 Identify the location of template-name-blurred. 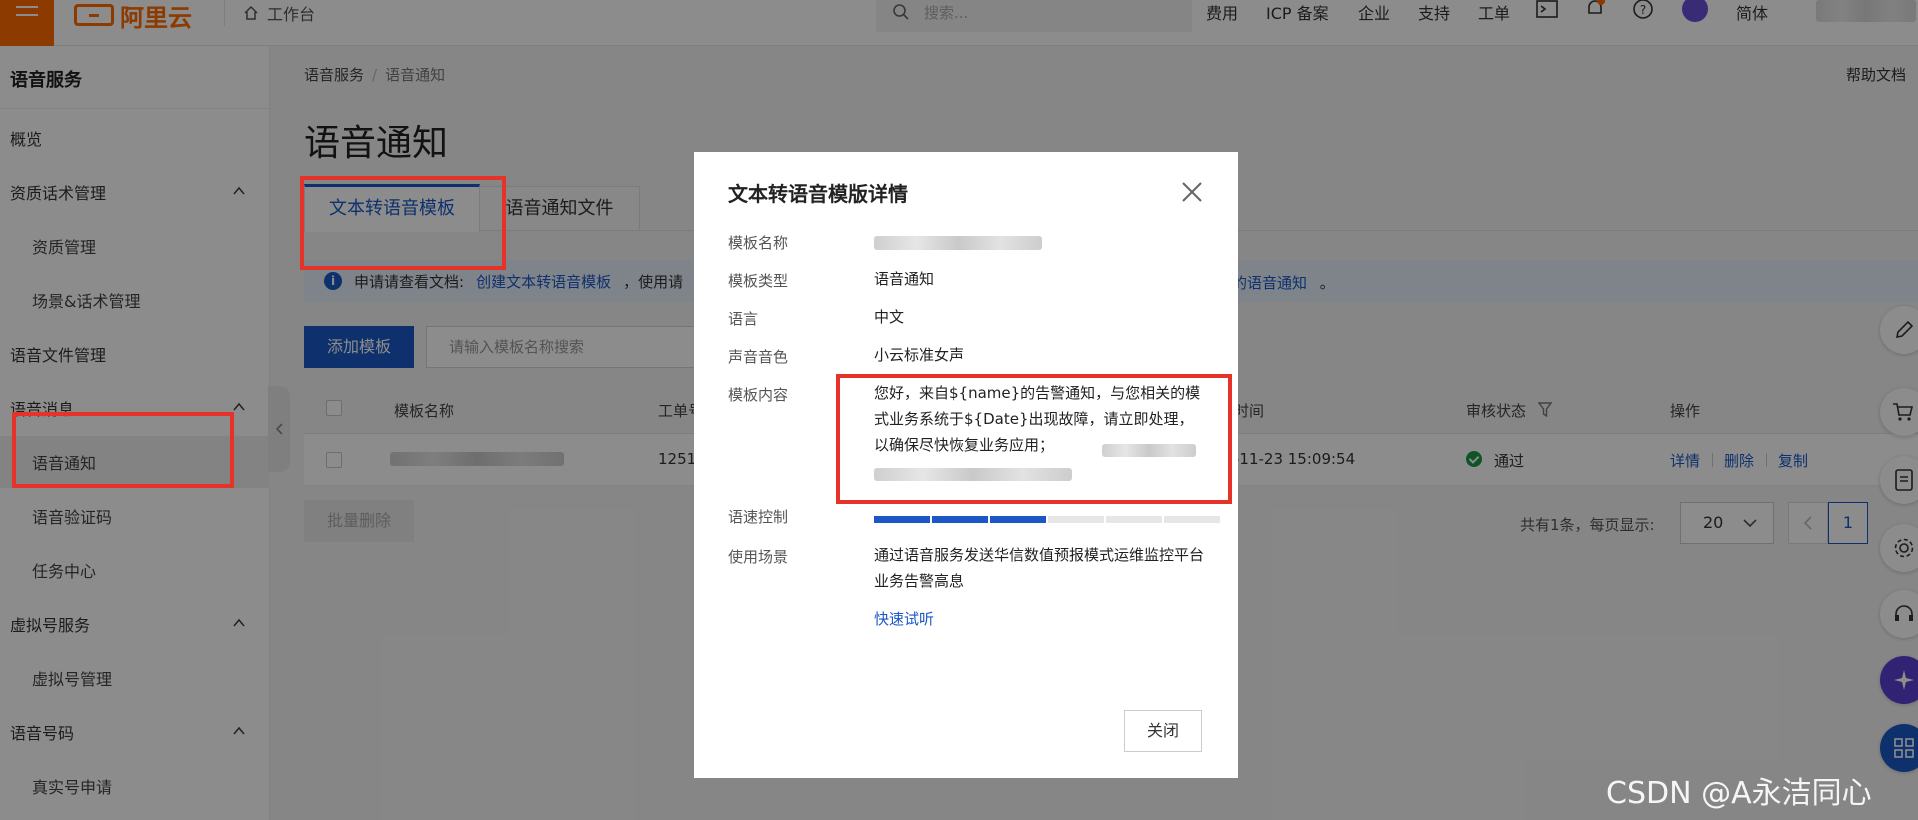
(958, 243).